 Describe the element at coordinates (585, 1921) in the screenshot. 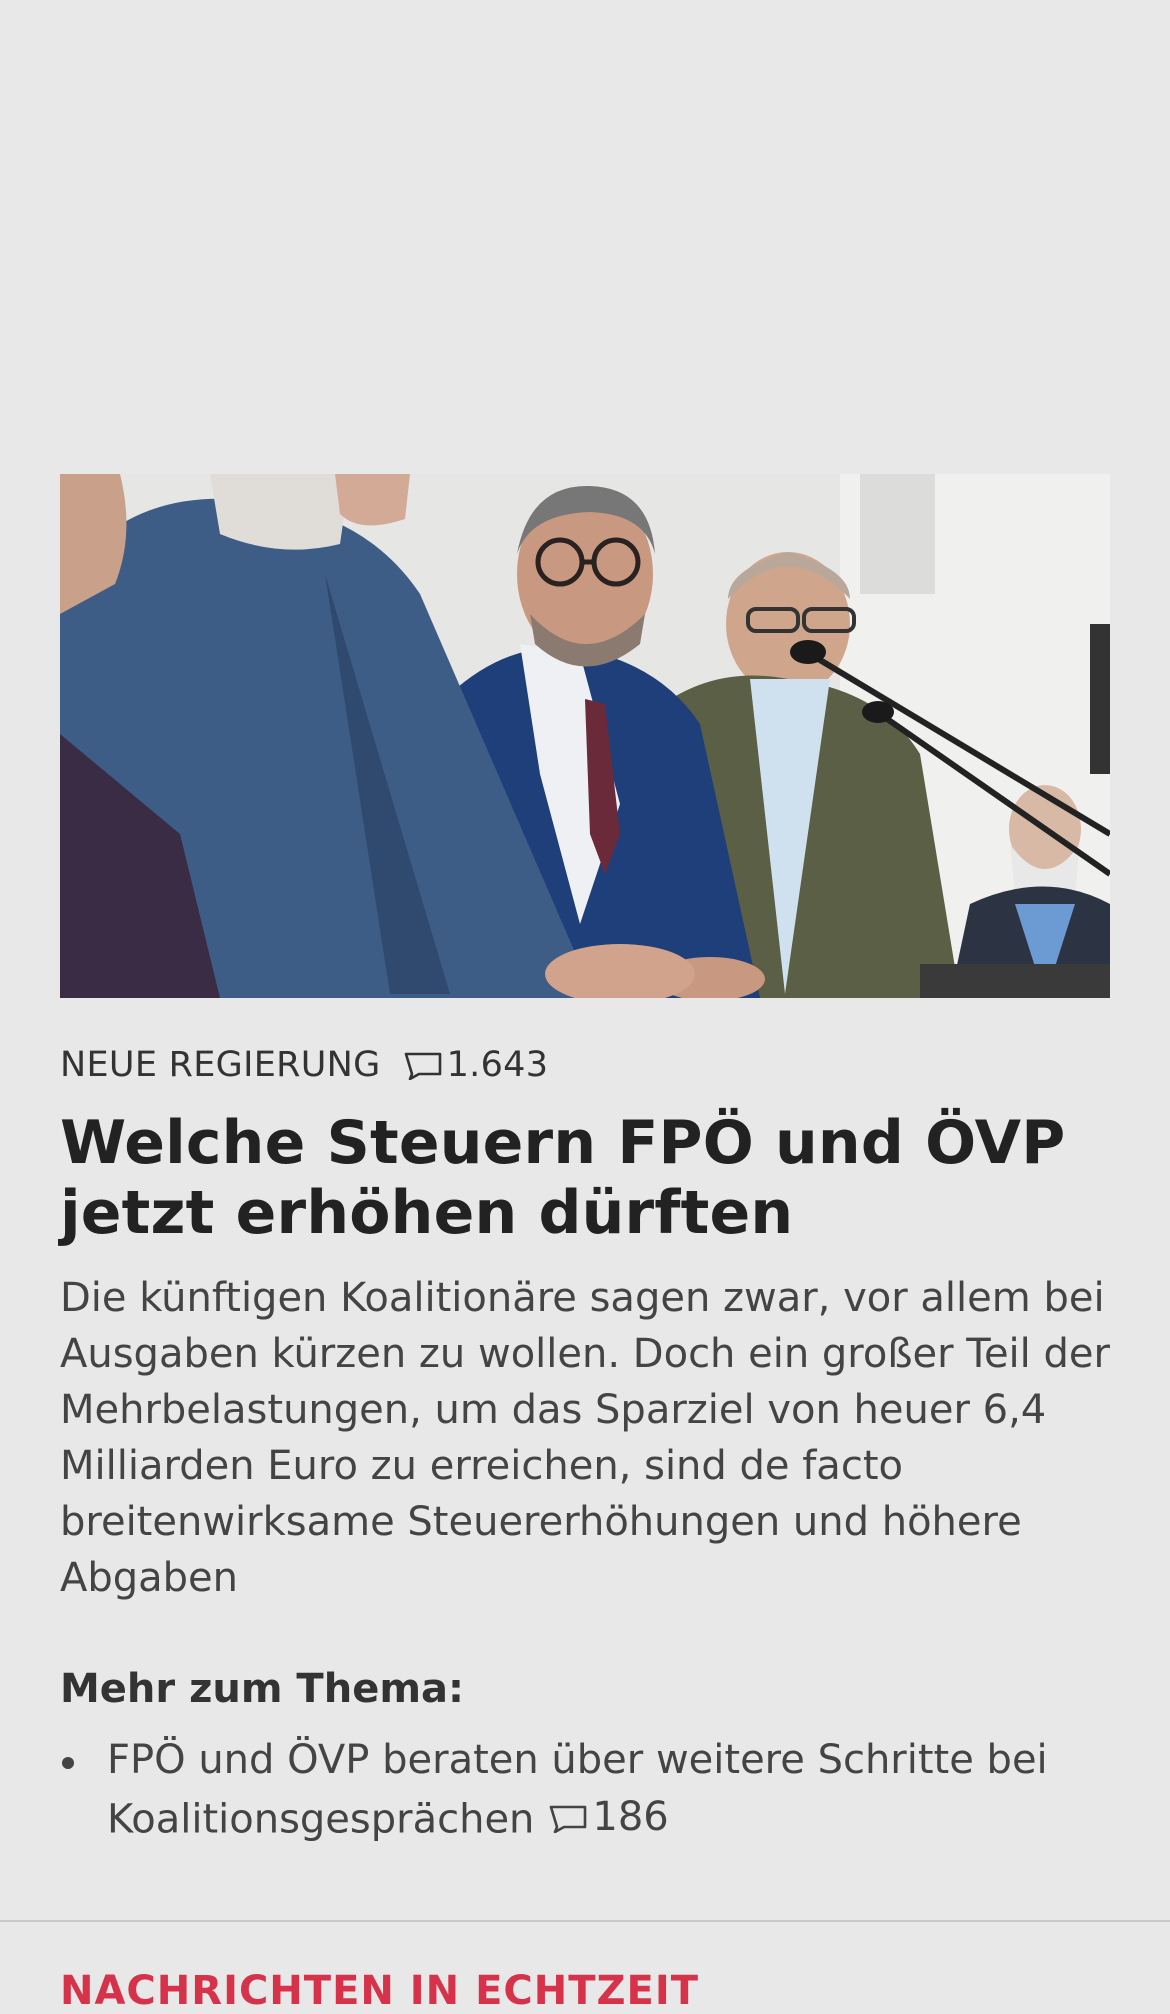

I see `section-divider` at that location.